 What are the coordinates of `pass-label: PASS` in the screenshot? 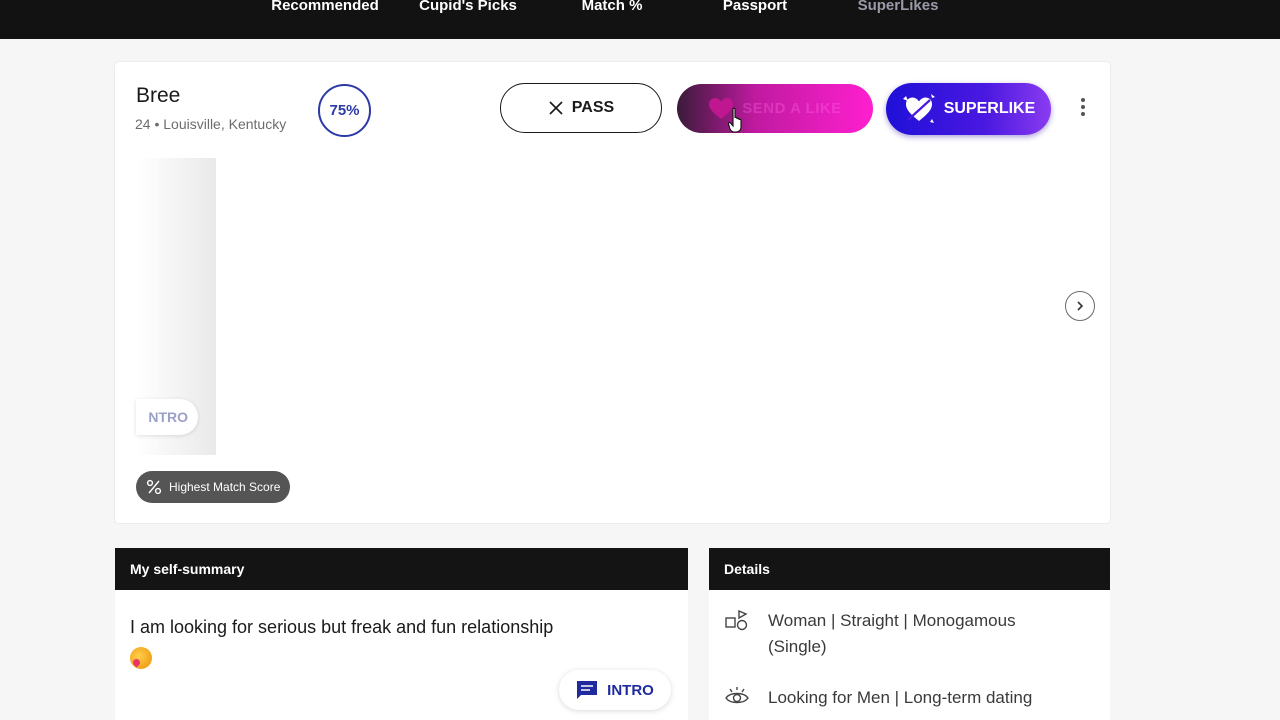 It's located at (593, 107).